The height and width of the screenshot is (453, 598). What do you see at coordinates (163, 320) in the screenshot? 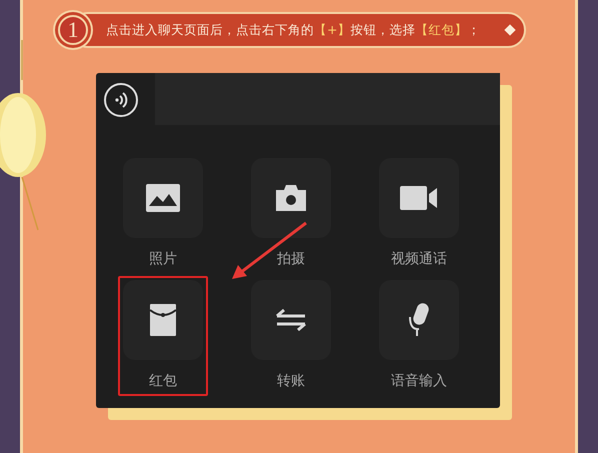
I see `envelope-icon` at bounding box center [163, 320].